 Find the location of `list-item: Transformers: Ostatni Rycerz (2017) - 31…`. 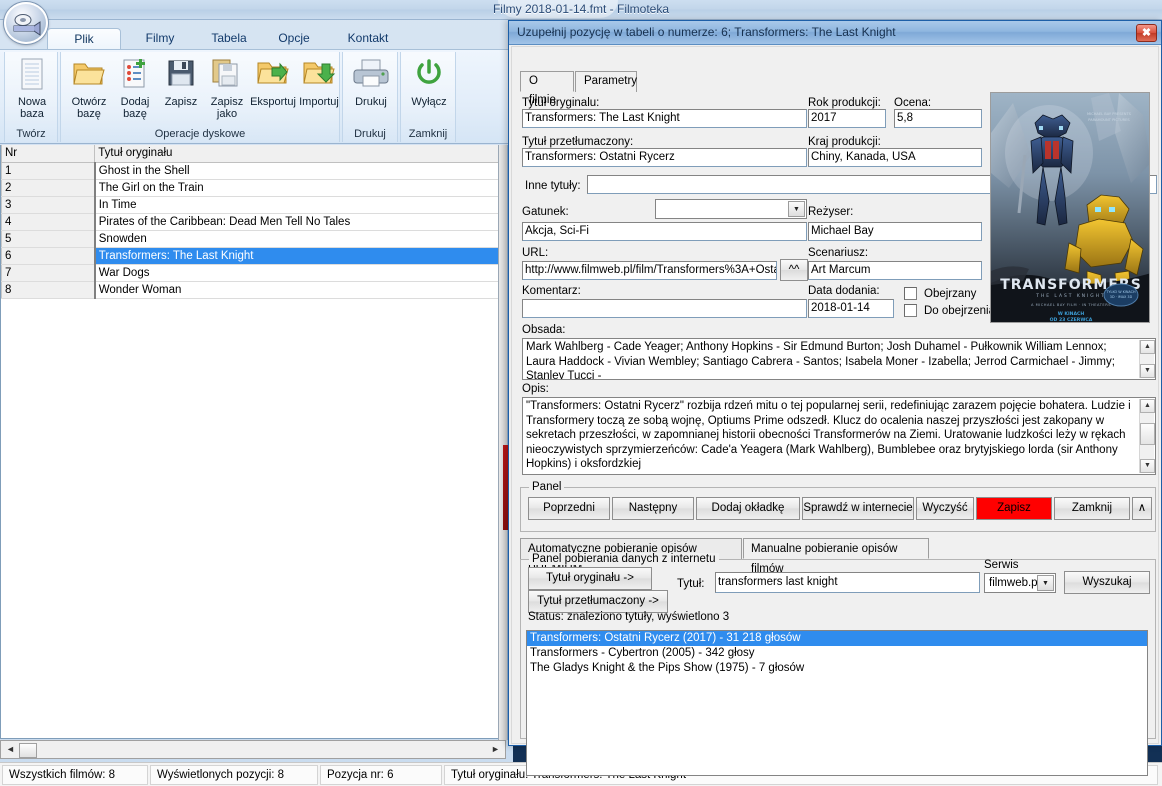

list-item: Transformers: Ostatni Rycerz (2017) - 31… is located at coordinates (837, 638).